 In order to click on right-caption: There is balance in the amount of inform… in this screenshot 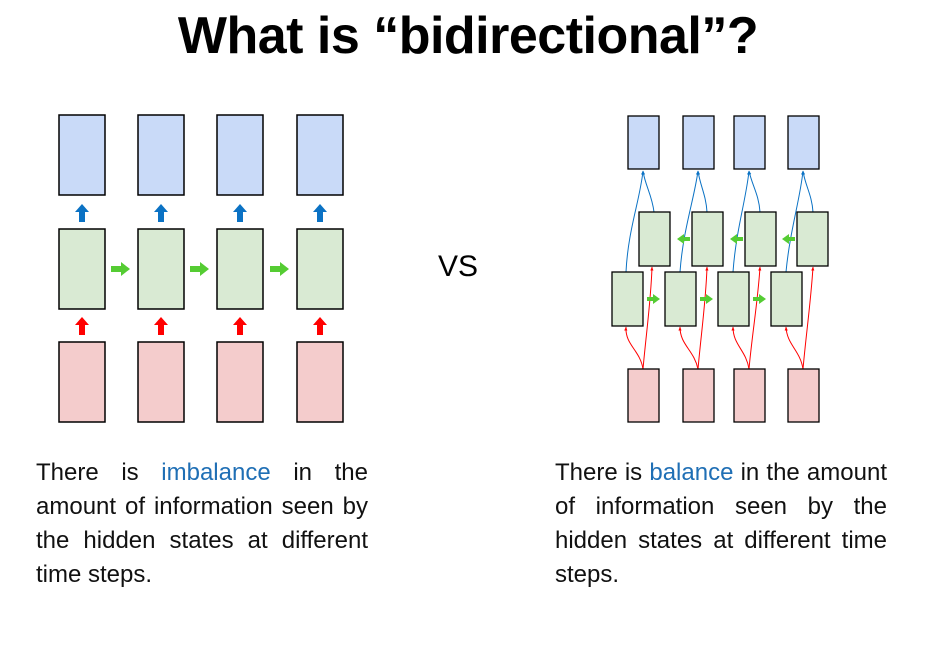, I will do `click(721, 524)`.